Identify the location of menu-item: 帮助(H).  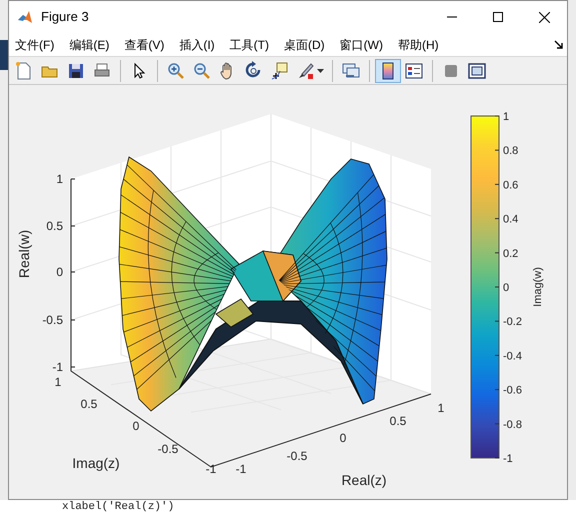
(418, 44).